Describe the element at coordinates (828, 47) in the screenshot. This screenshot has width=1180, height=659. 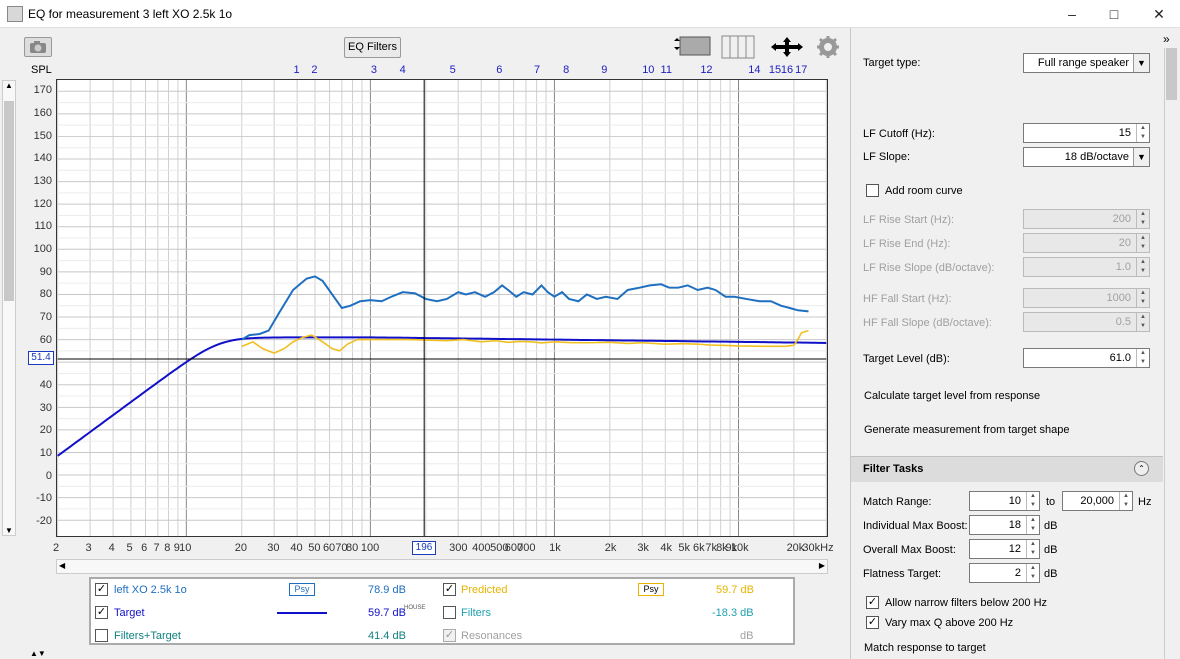
I see `settings-gear-icon` at that location.